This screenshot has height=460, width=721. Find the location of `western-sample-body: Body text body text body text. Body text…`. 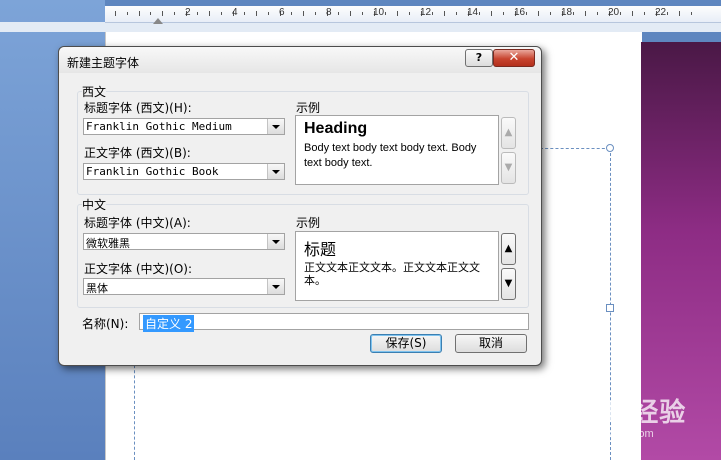

western-sample-body: Body text body text body text. Body text… is located at coordinates (390, 155).